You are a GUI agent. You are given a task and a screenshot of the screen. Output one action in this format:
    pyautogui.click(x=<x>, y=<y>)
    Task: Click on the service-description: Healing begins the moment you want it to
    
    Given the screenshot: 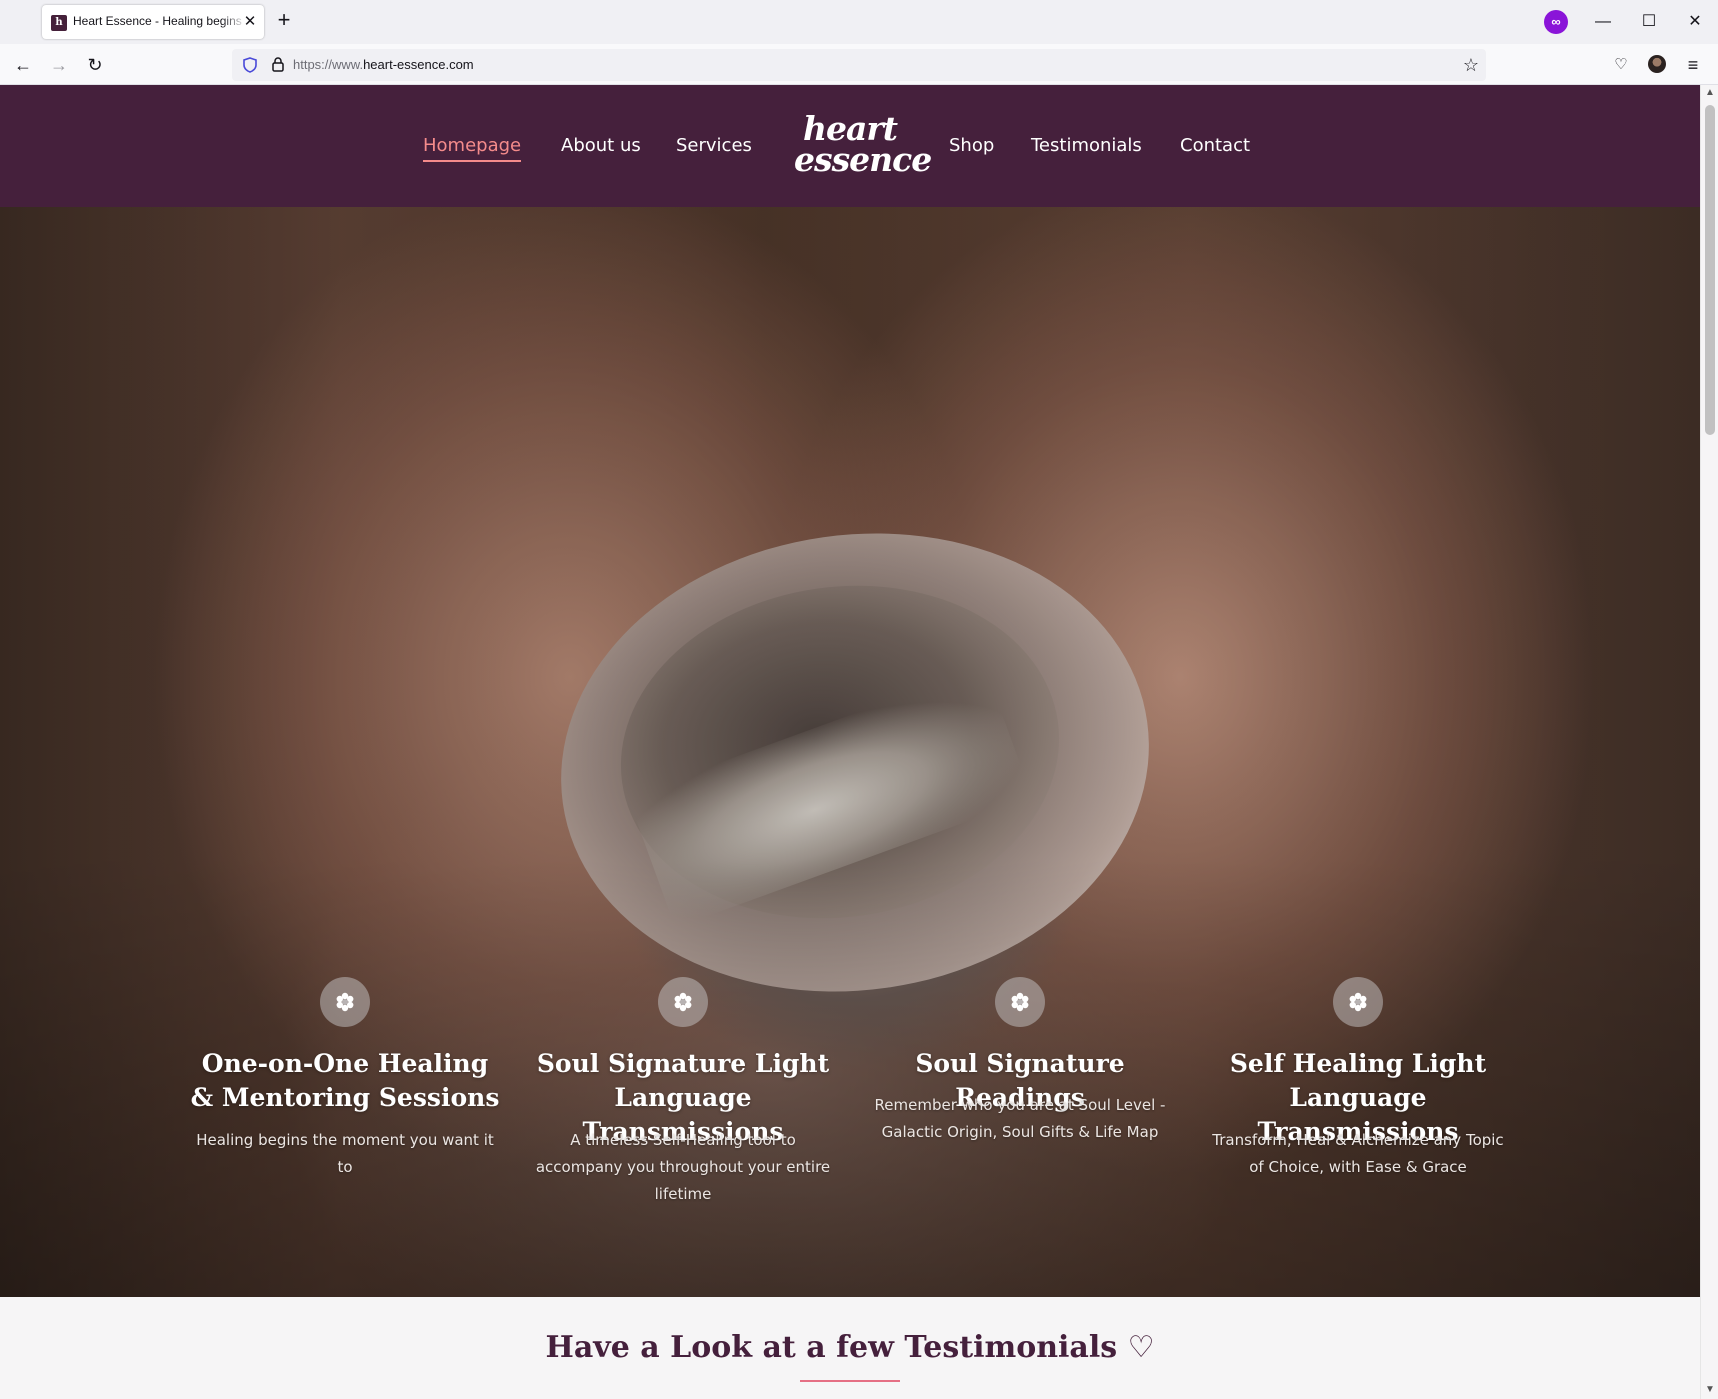 What is the action you would take?
    pyautogui.click(x=345, y=1153)
    